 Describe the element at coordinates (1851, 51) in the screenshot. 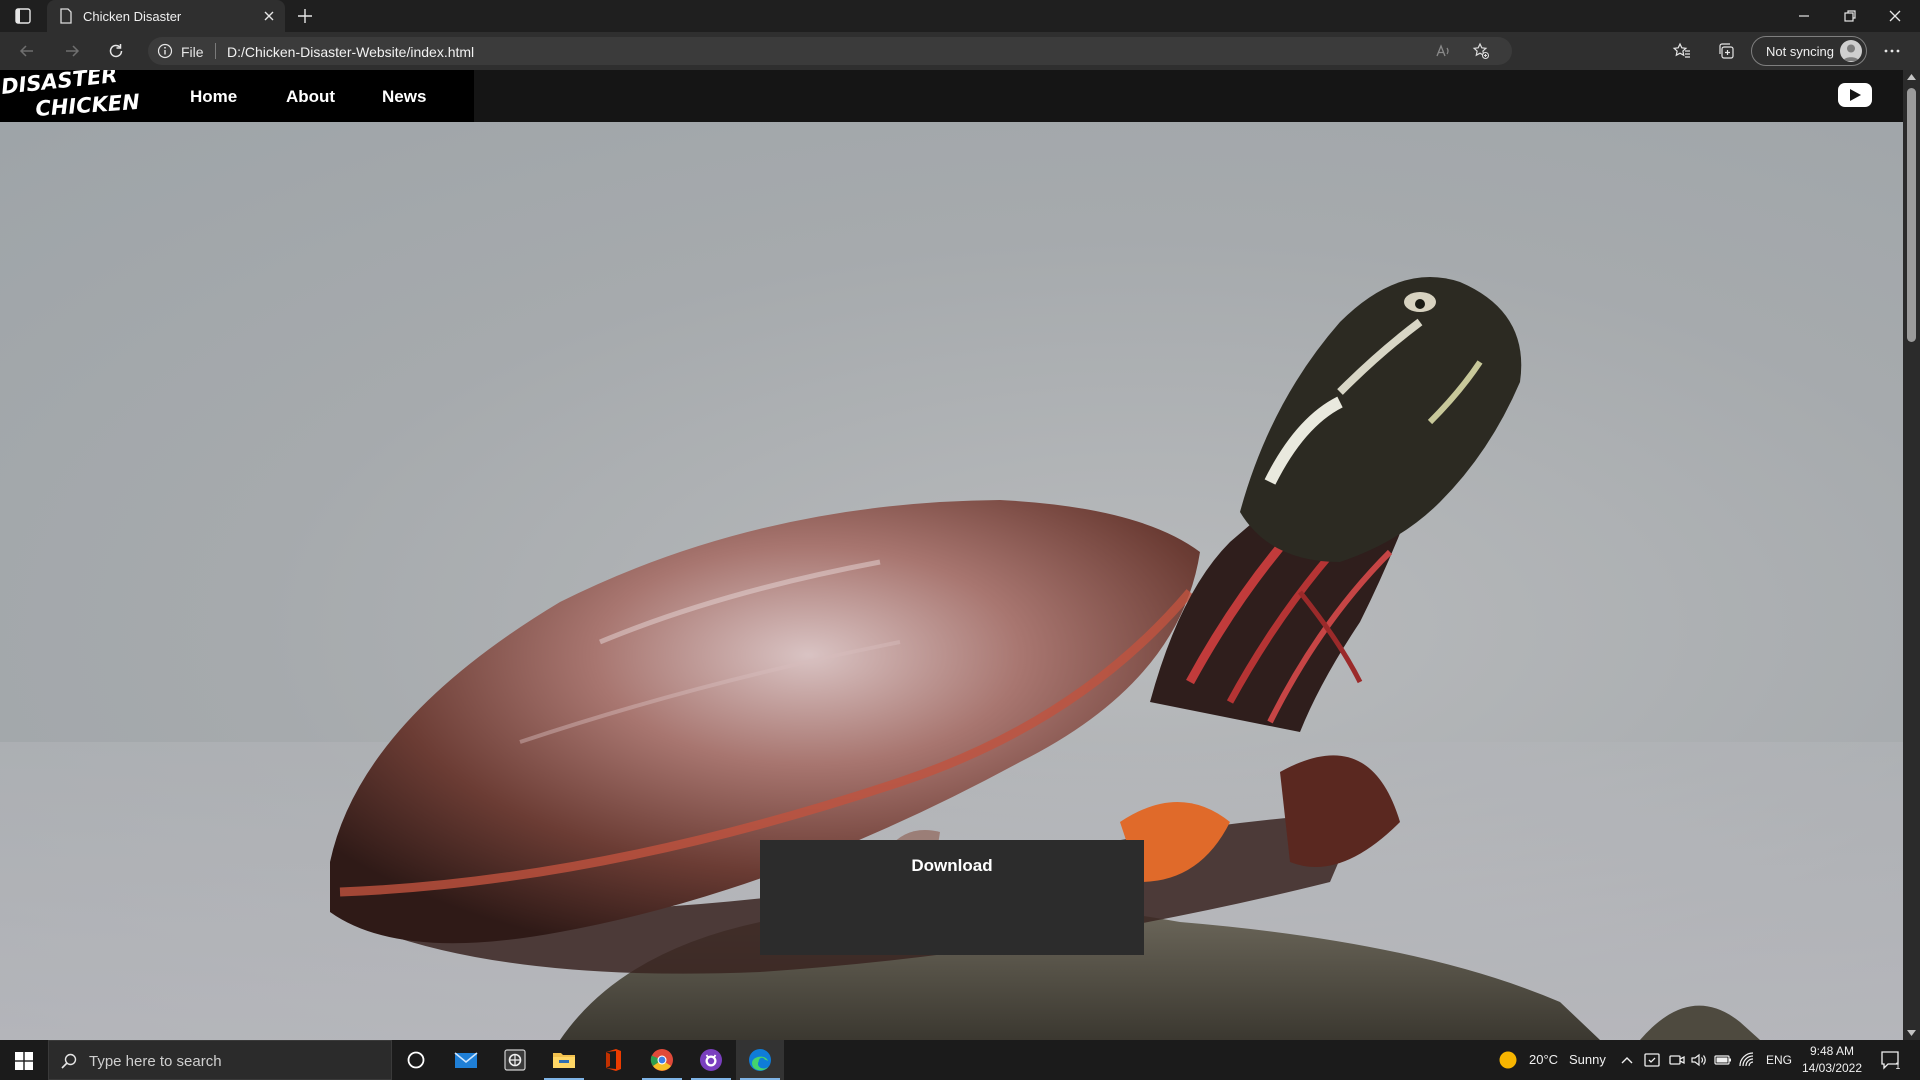

I see `avatar-icon` at that location.